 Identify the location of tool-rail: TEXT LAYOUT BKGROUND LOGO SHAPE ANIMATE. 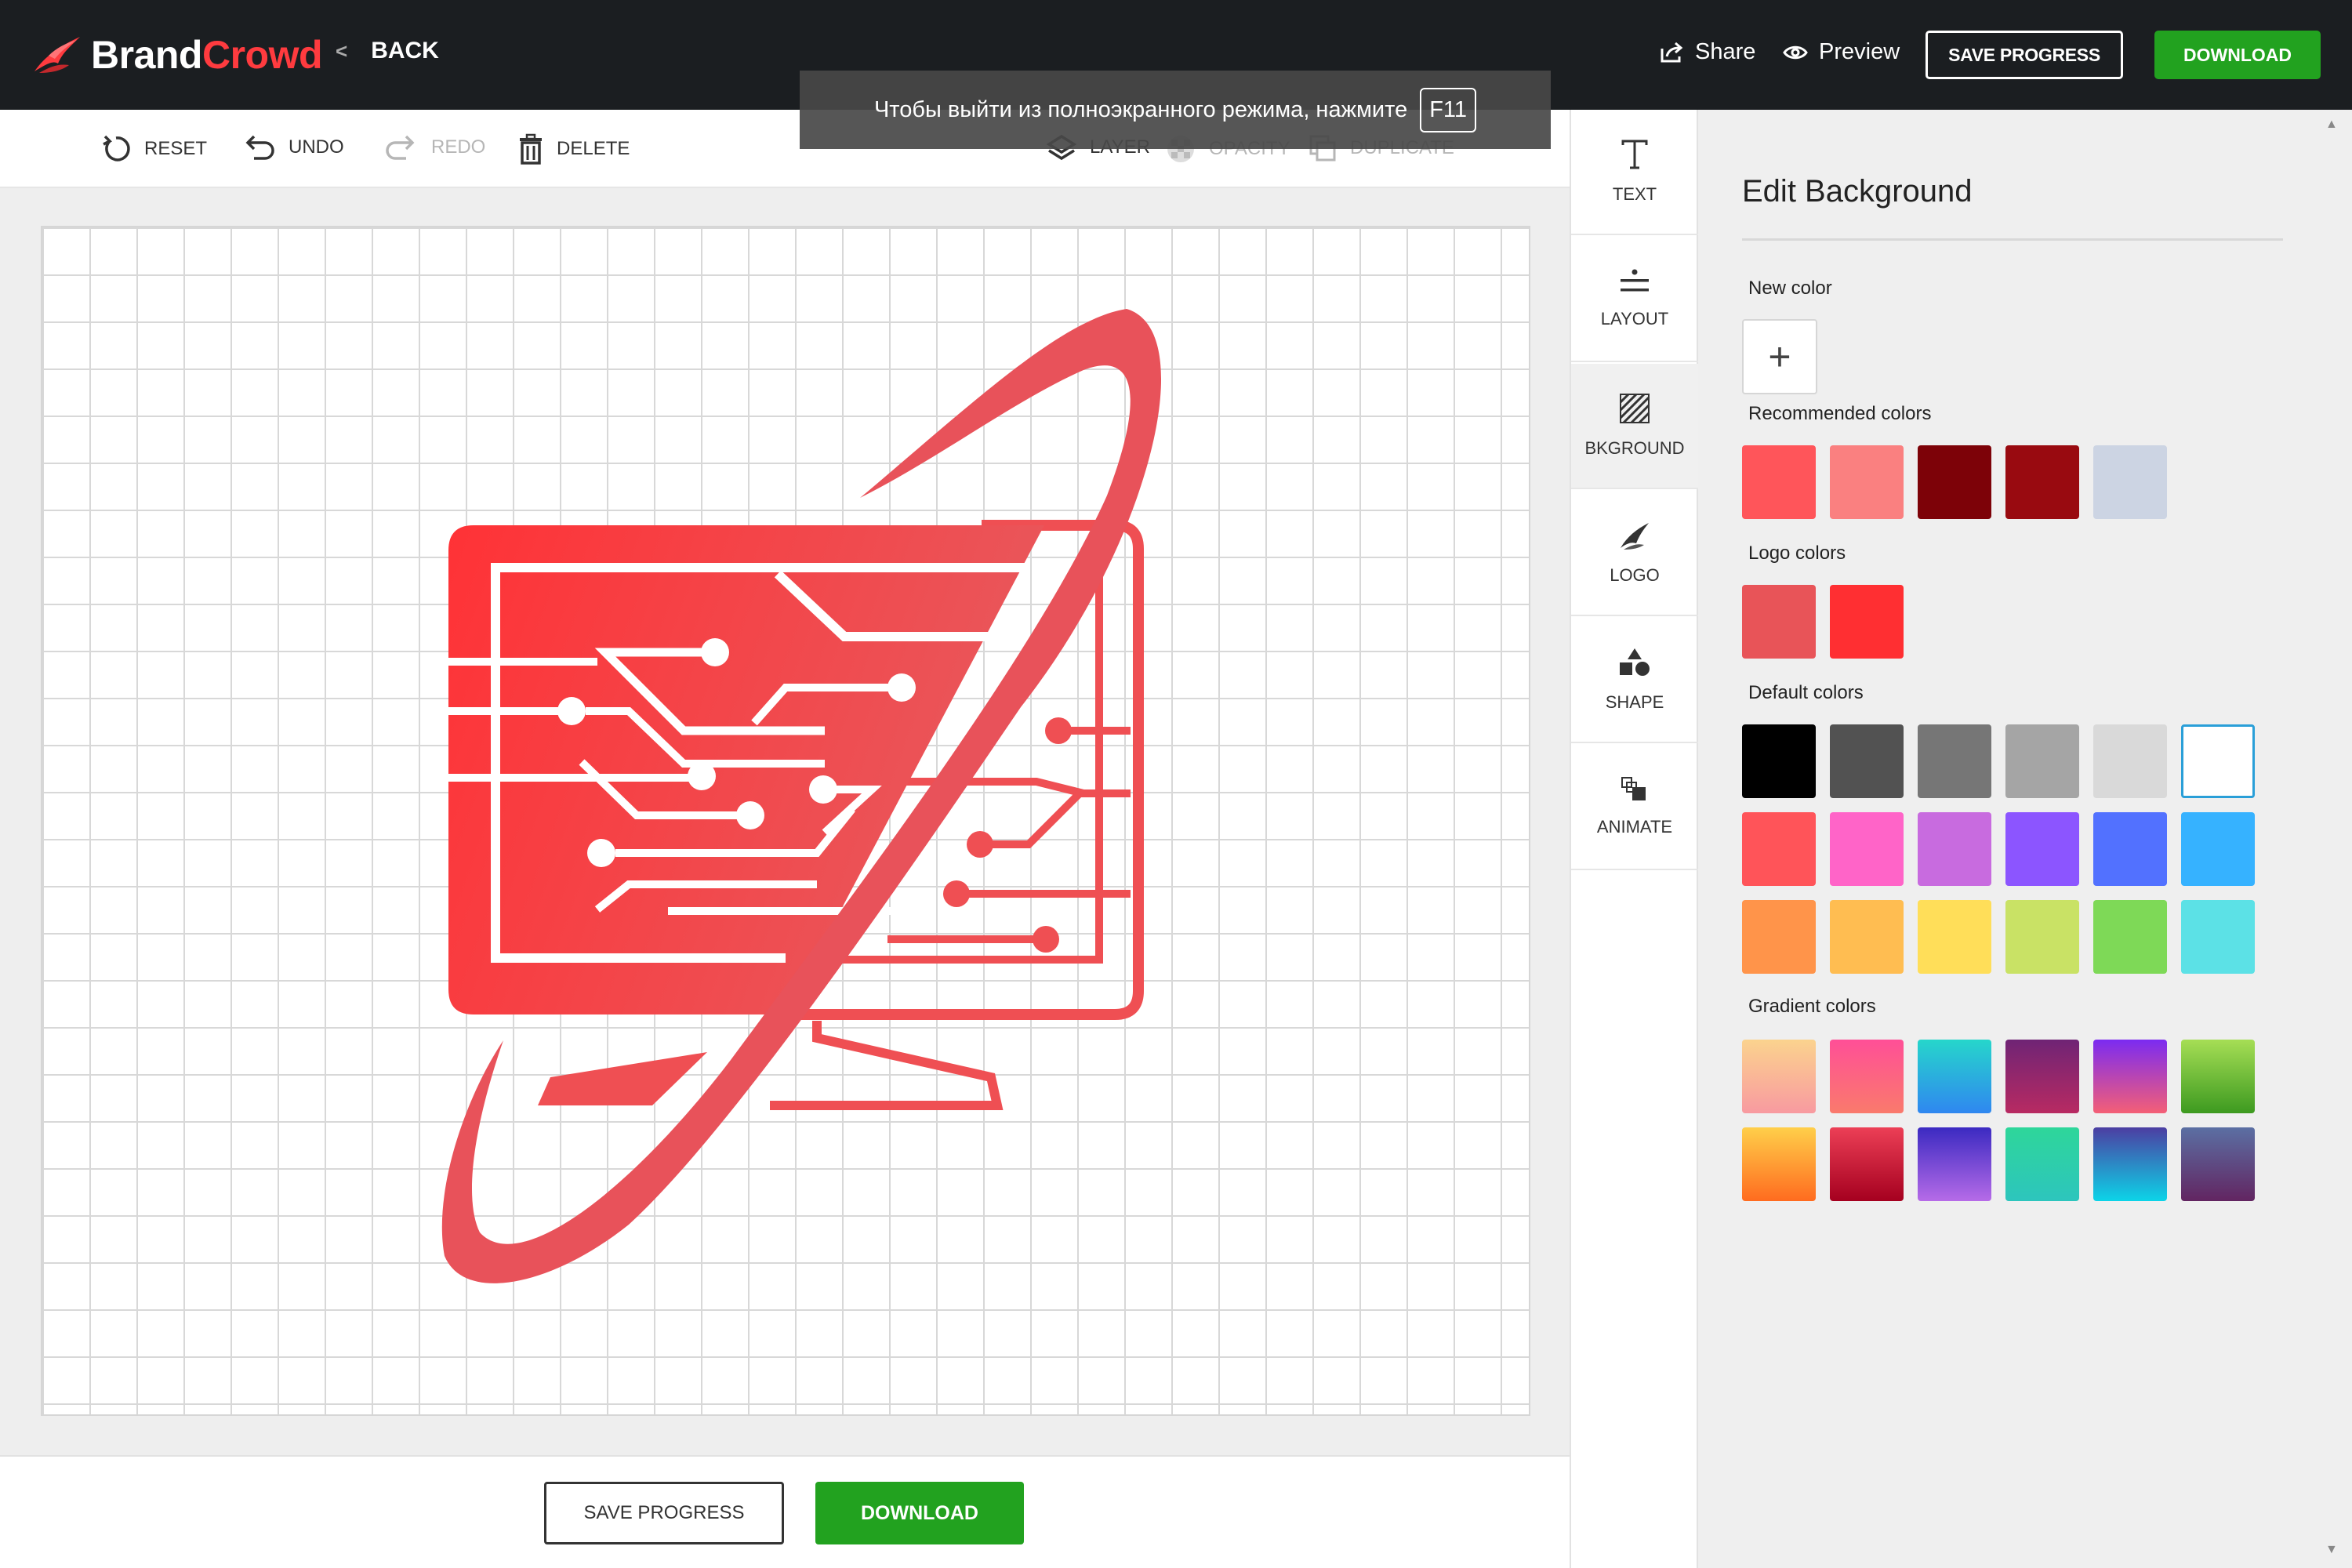
(1634, 839).